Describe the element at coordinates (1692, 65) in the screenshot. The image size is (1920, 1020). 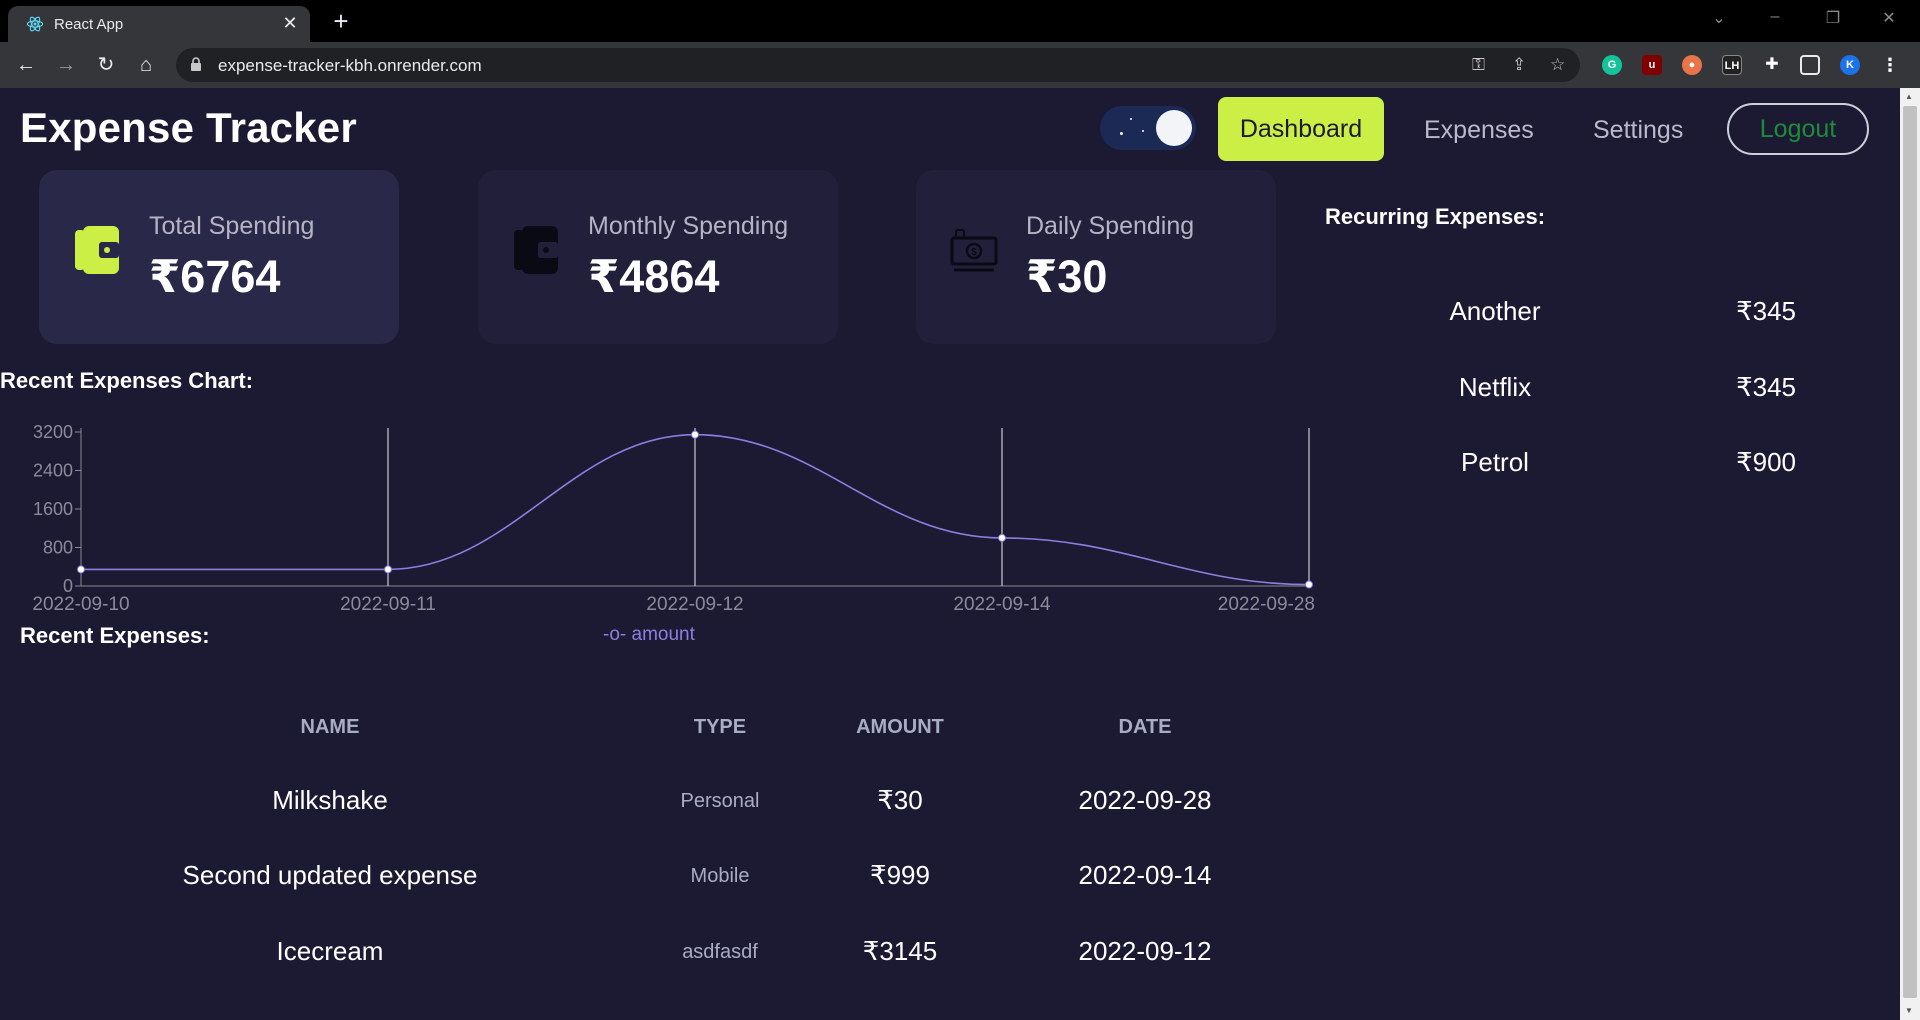
I see `extension-icon: ●` at that location.